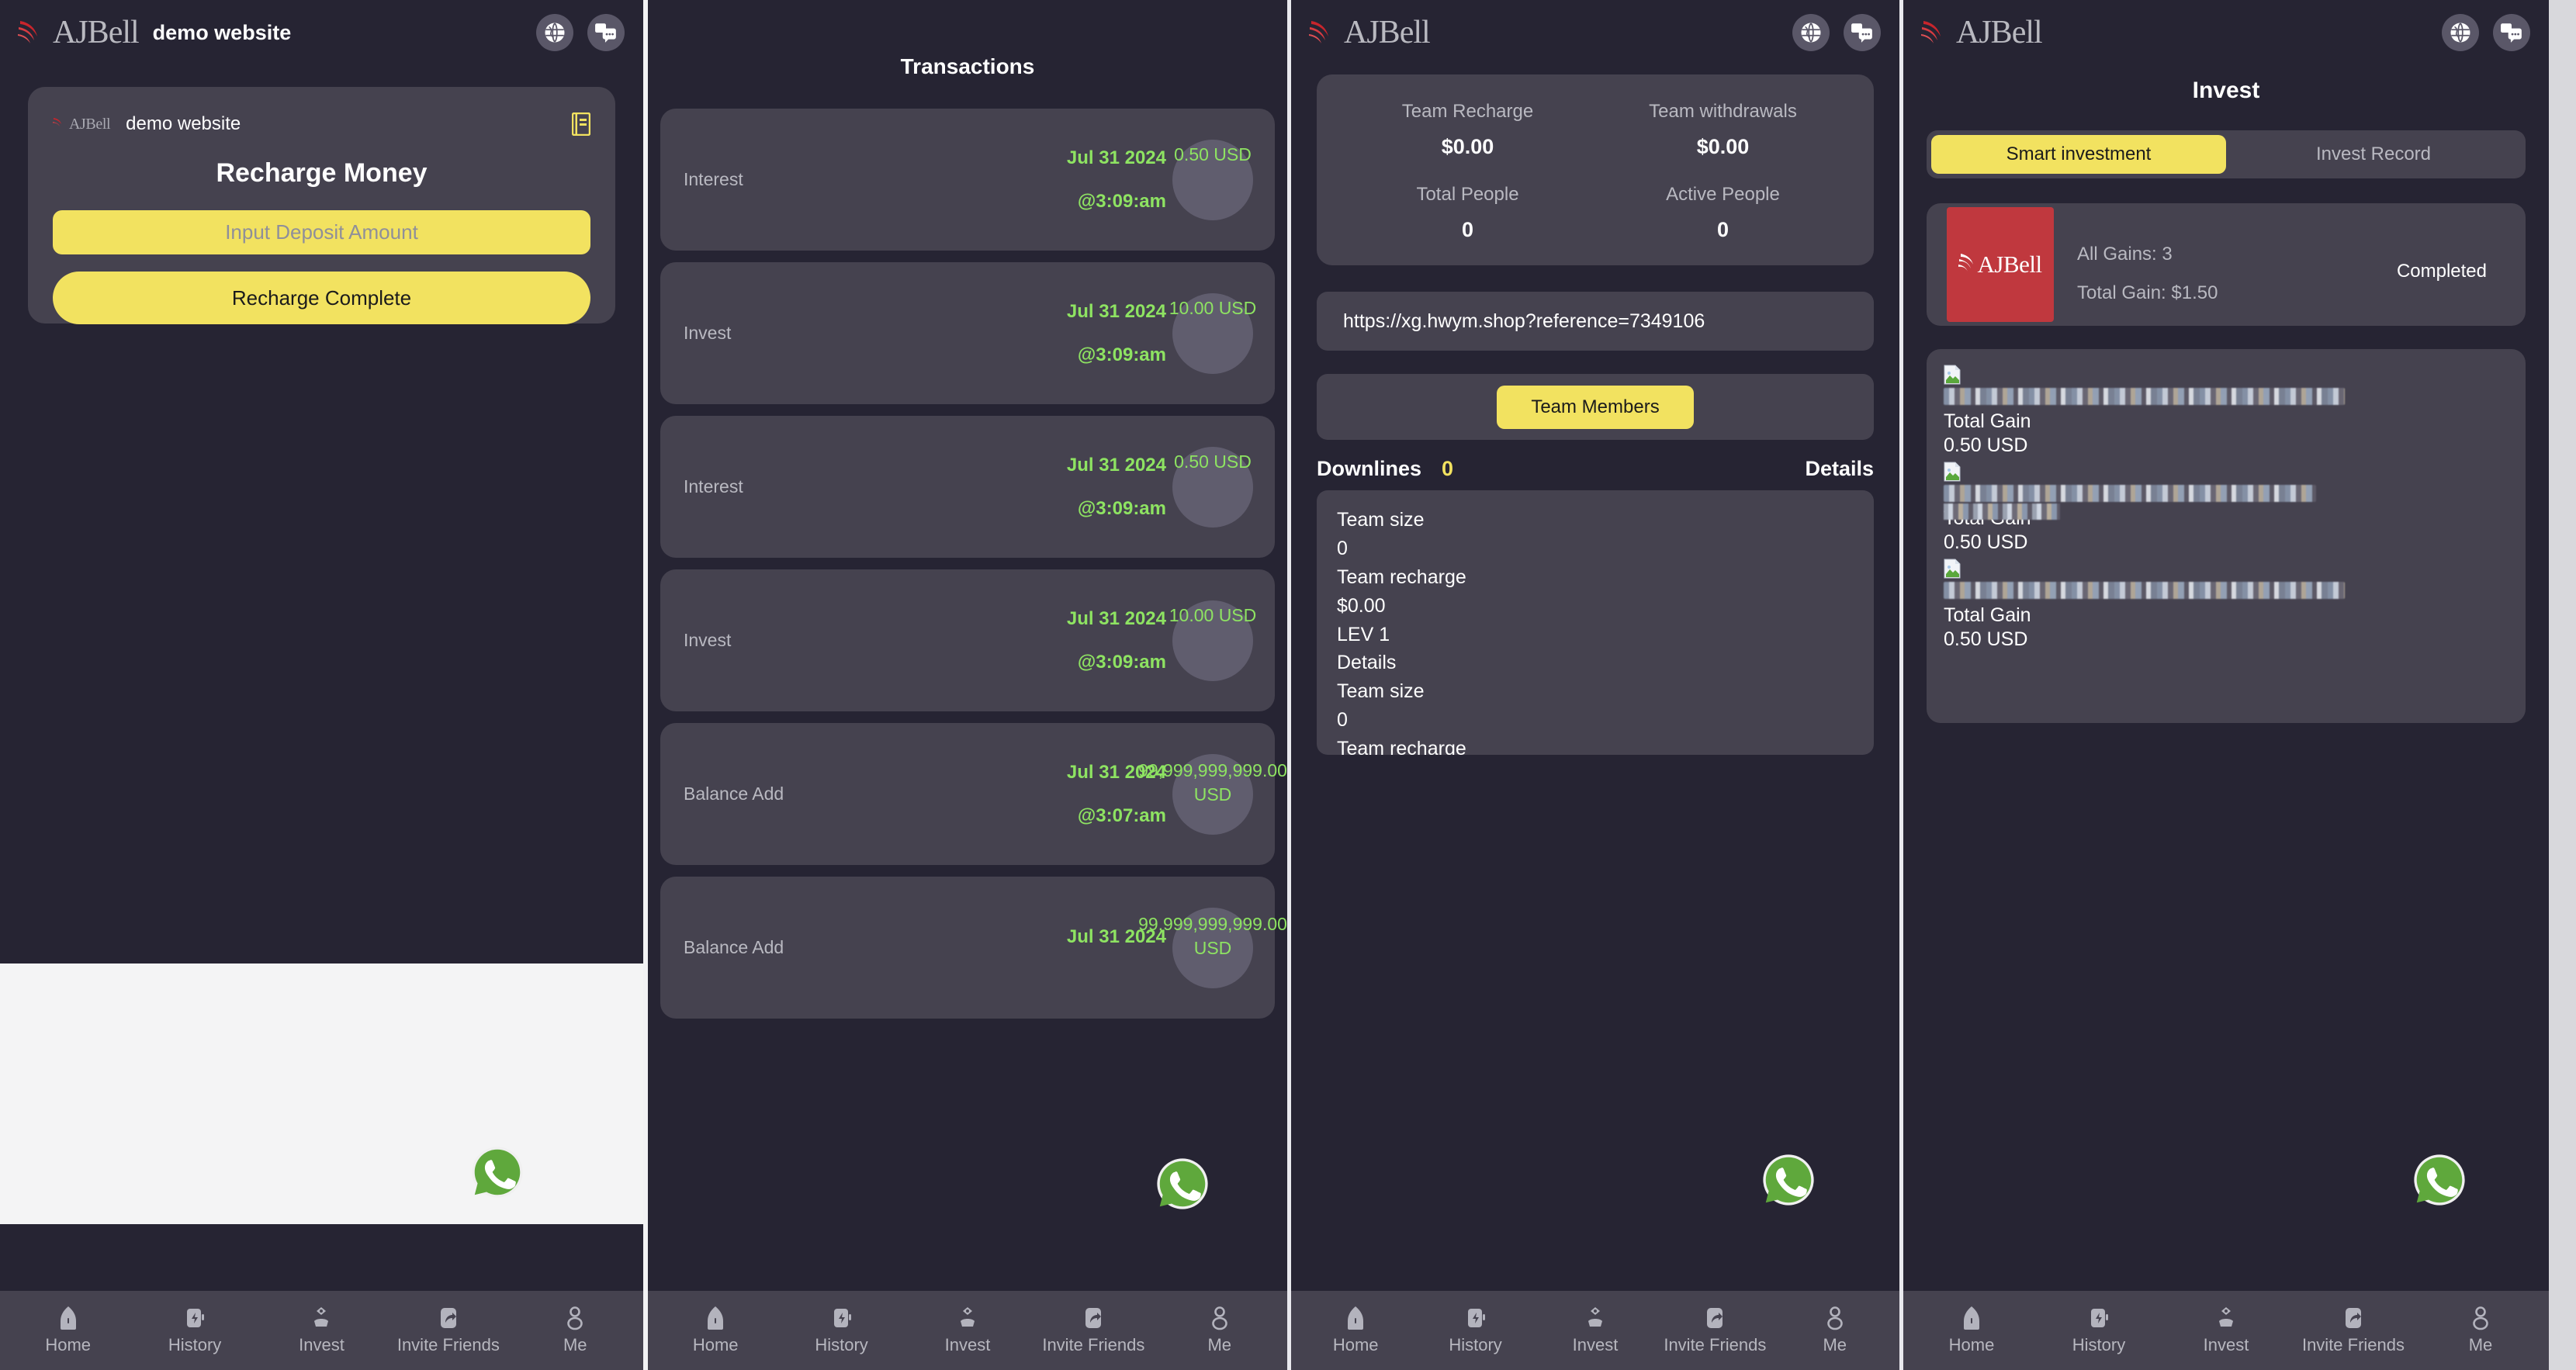 This screenshot has height=1370, width=2576. I want to click on book-icon, so click(581, 124).